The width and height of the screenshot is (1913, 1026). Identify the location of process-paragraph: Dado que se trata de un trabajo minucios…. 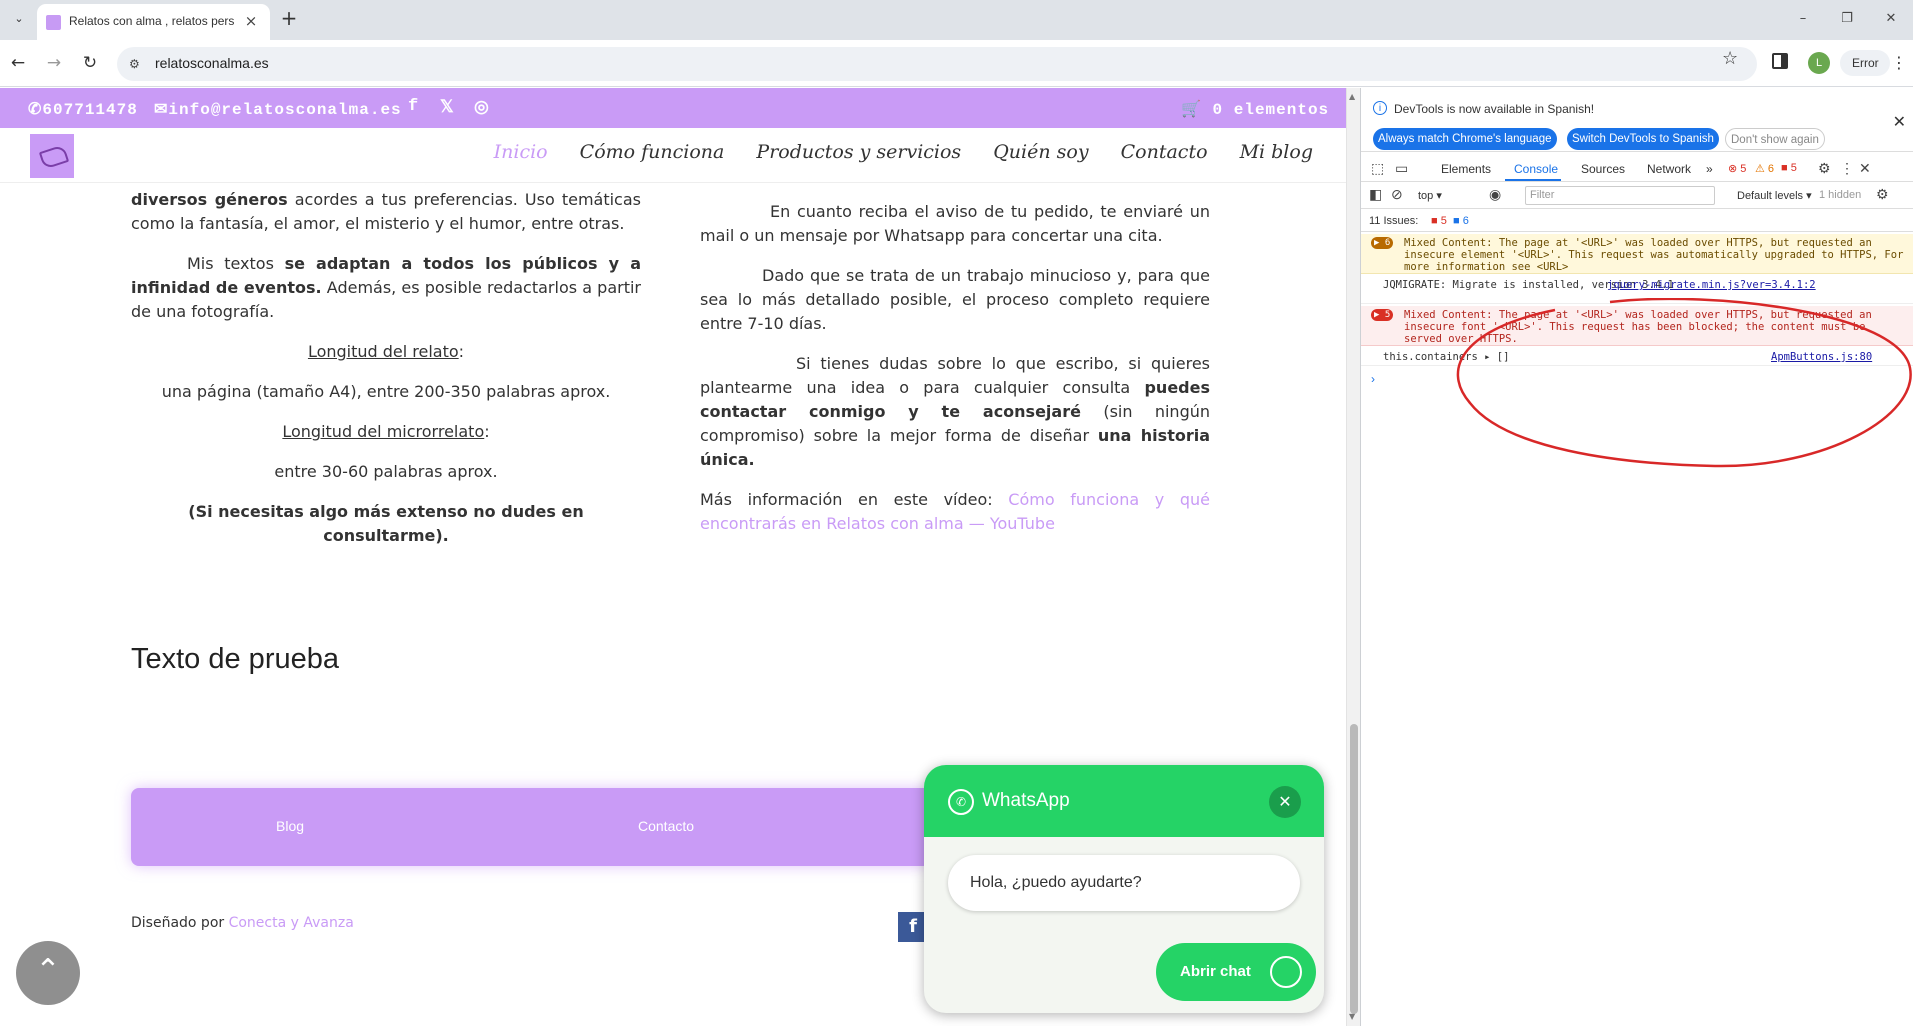
(955, 299).